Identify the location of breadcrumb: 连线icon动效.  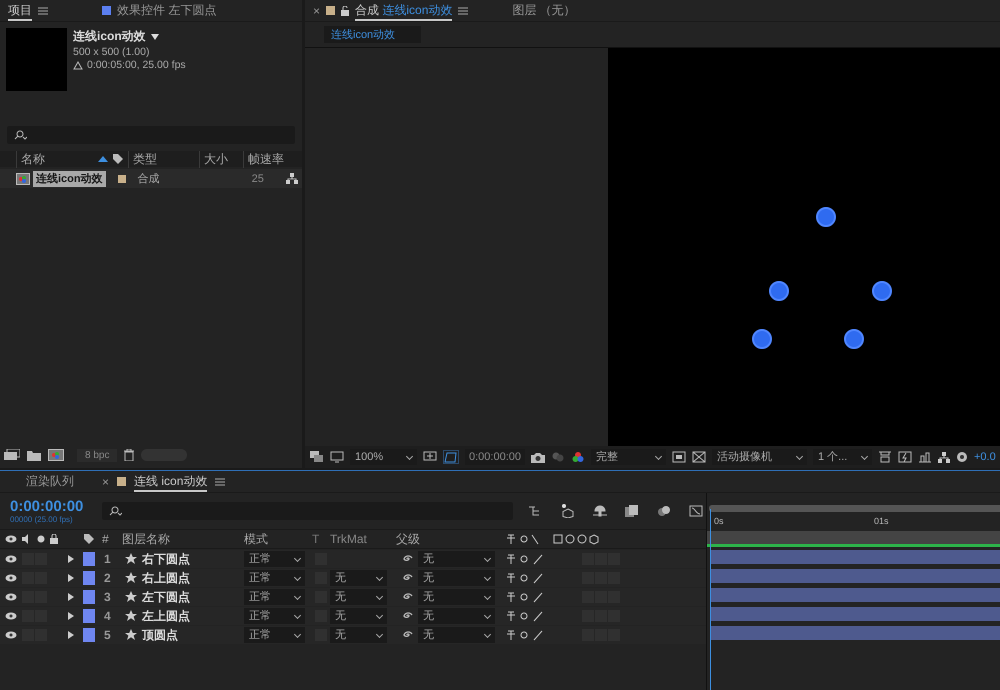
(373, 34).